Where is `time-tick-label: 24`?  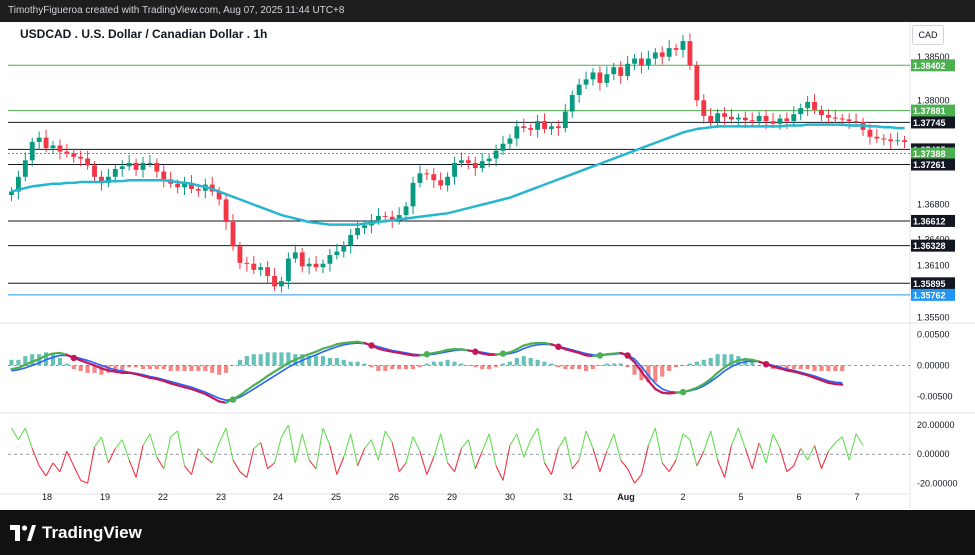 time-tick-label: 24 is located at coordinates (278, 497).